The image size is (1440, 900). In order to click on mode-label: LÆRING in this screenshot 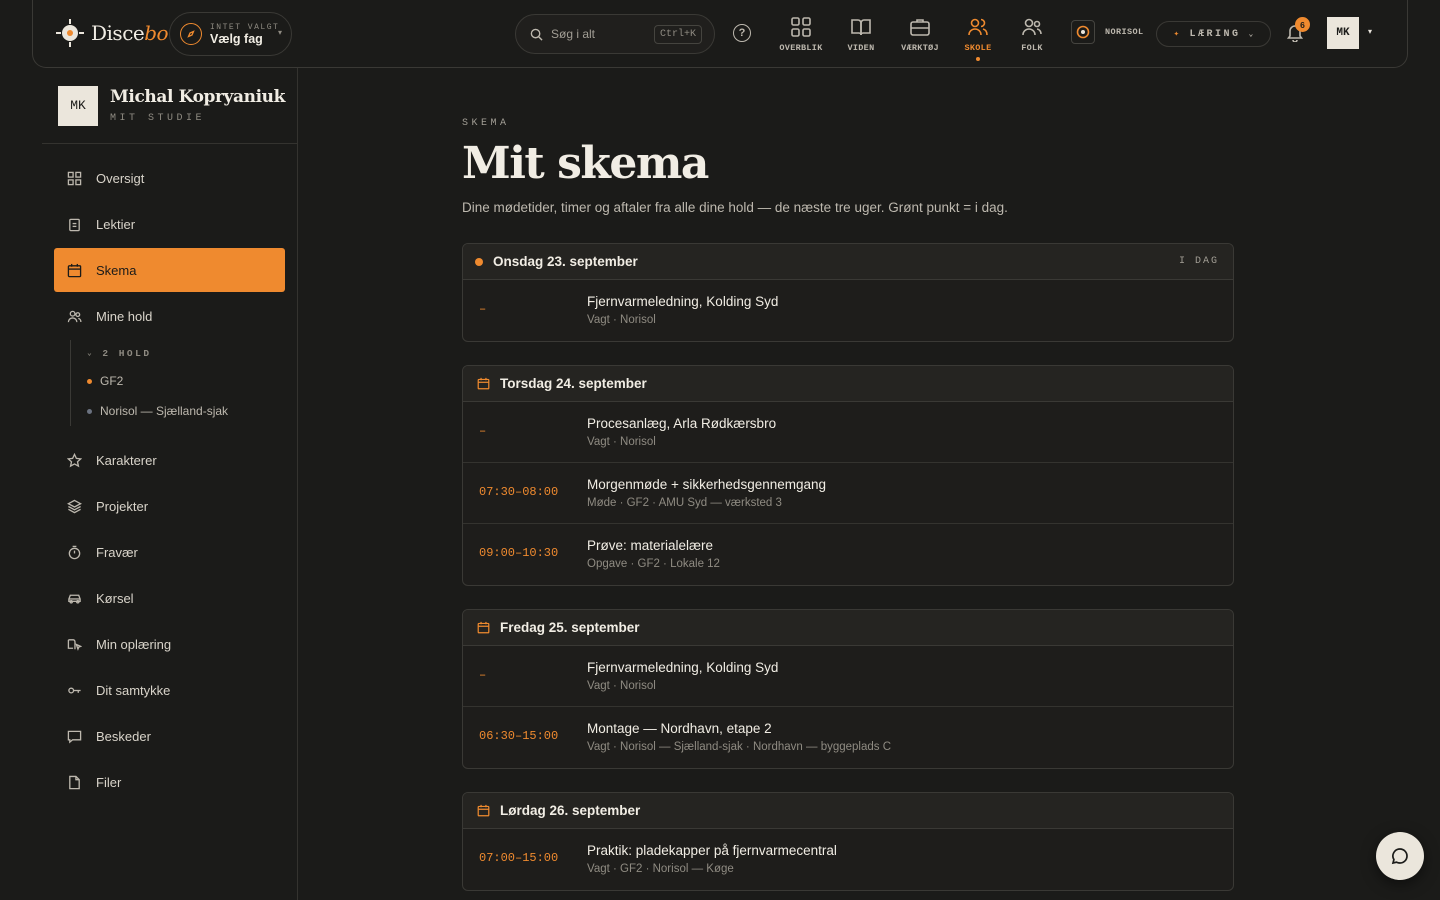, I will do `click(1215, 34)`.